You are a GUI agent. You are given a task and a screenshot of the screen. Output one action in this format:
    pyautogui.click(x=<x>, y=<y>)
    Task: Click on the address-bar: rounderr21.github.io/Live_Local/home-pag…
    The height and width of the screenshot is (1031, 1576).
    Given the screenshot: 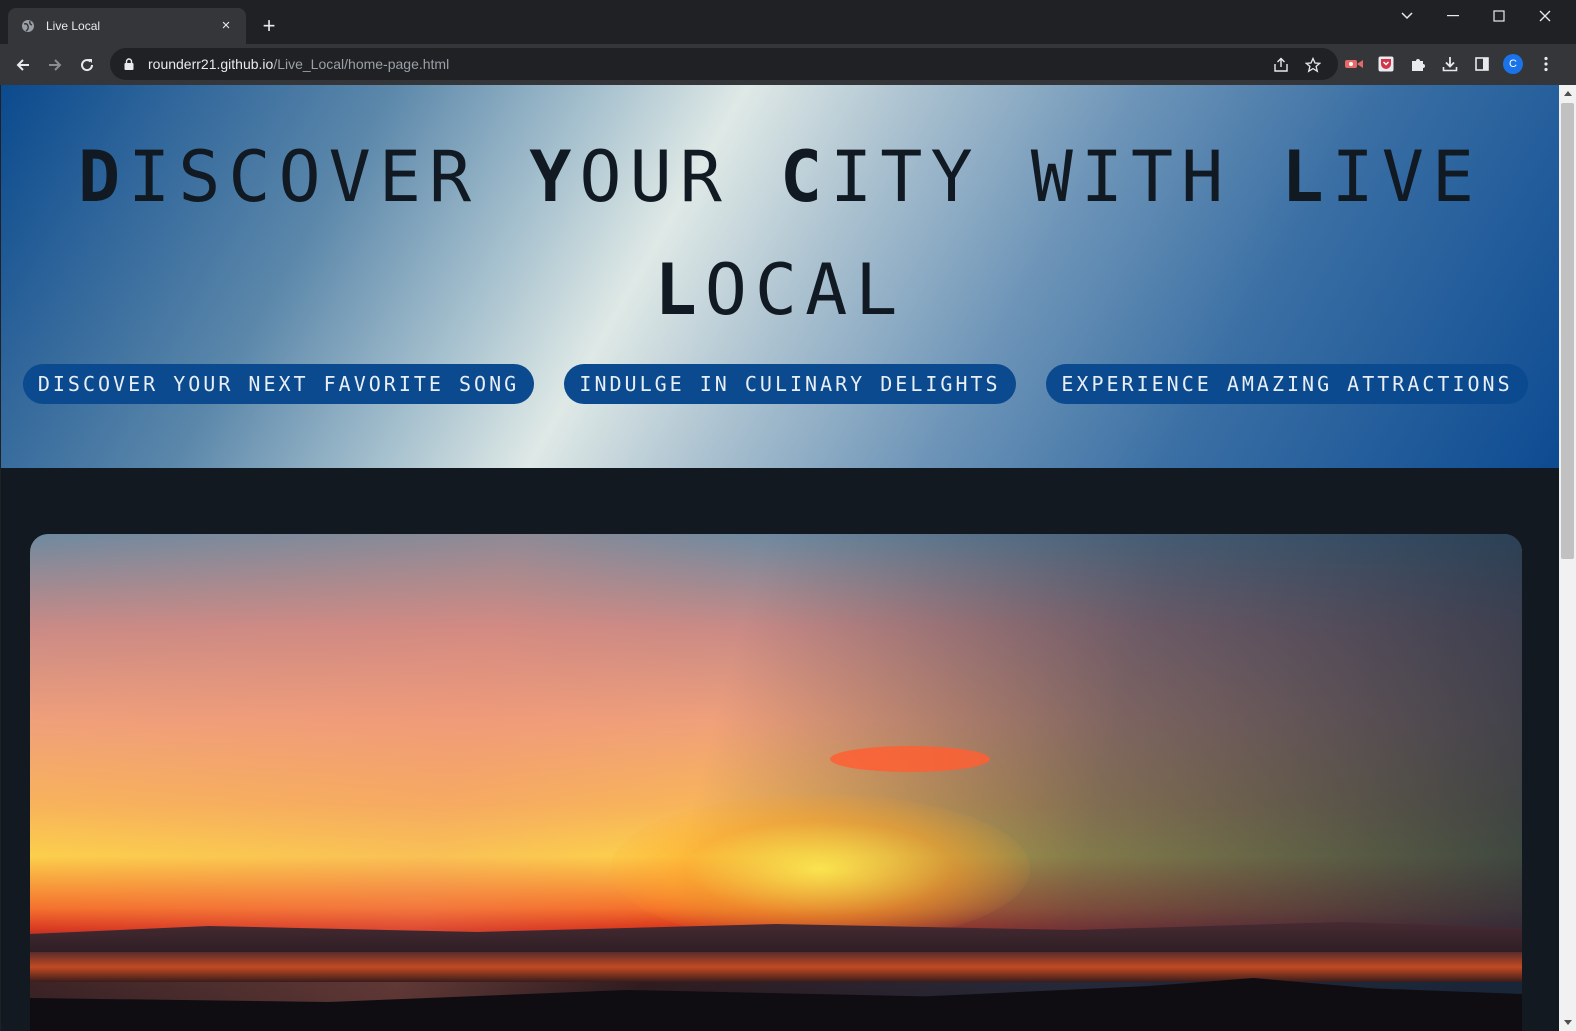 What is the action you would take?
    pyautogui.click(x=724, y=64)
    